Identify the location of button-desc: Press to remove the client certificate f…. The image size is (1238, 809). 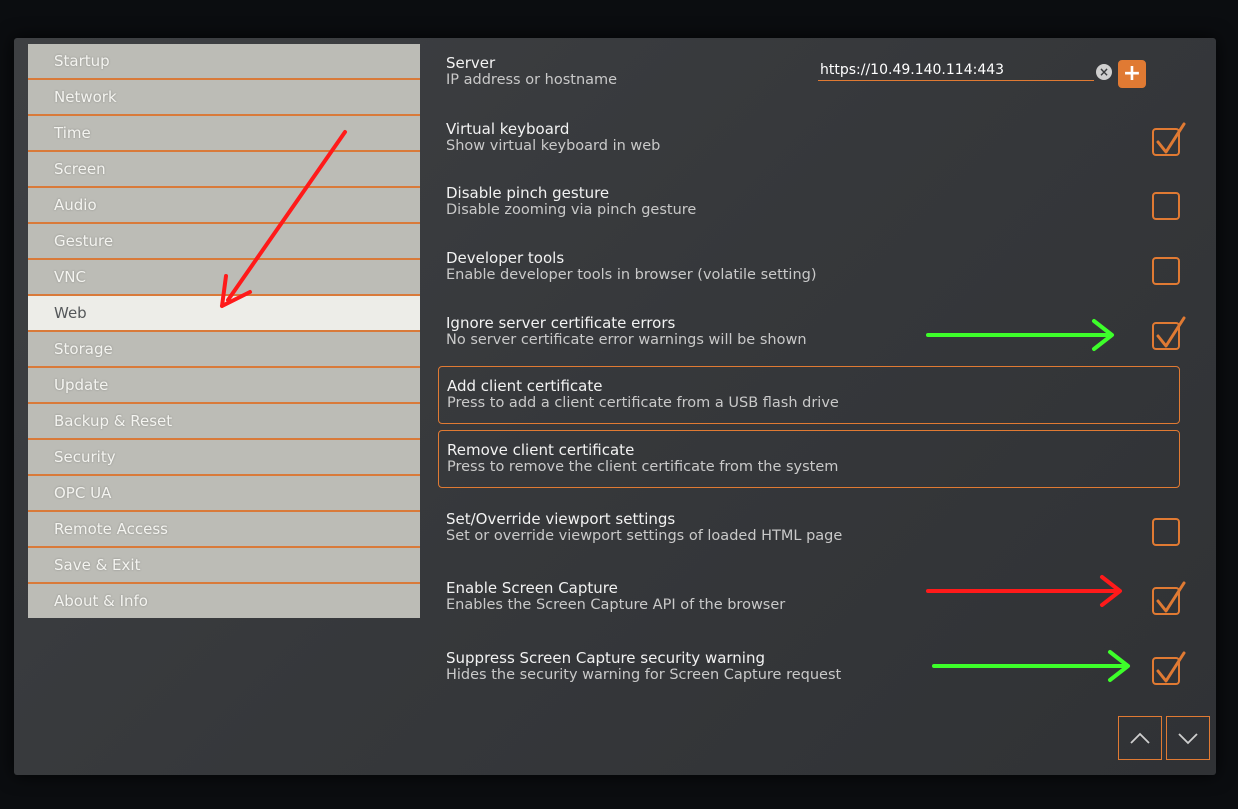
(643, 467).